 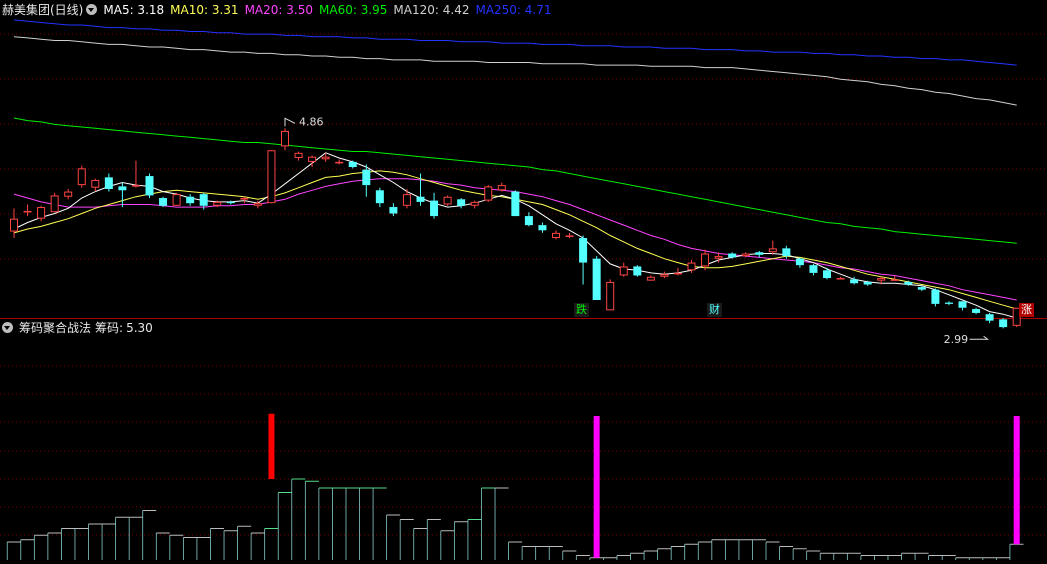 What do you see at coordinates (1026, 310) in the screenshot?
I see `zhang-tag: 涨` at bounding box center [1026, 310].